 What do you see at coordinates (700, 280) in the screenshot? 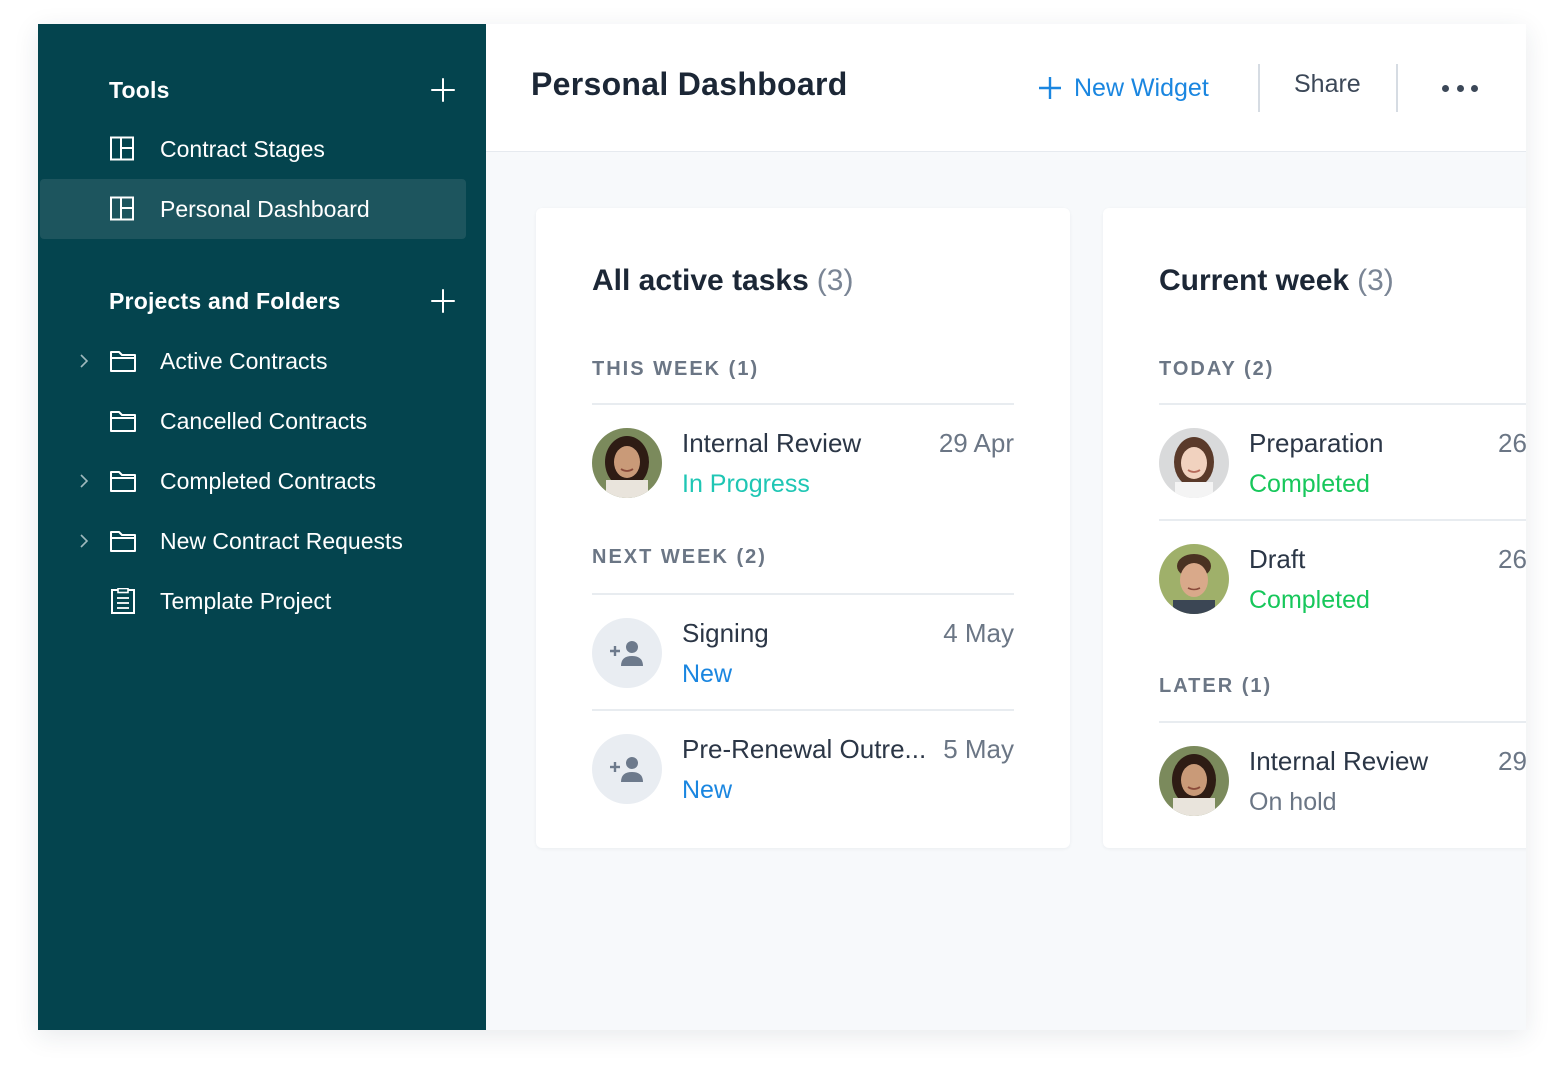
I see `widget-title-text: All active tasks` at bounding box center [700, 280].